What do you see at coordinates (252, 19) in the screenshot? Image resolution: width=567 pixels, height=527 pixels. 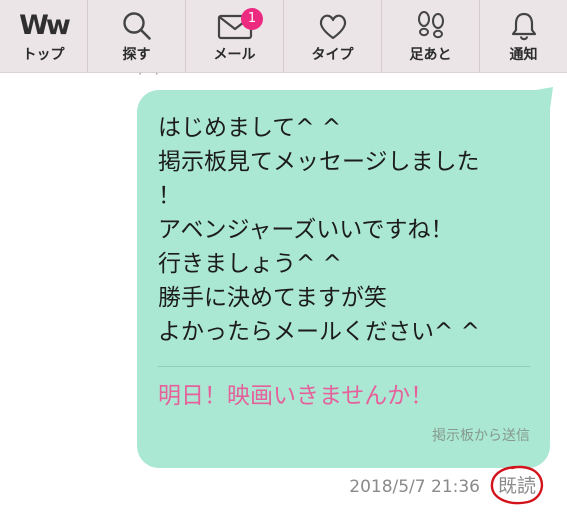 I see `unread-mail-badge: 1` at bounding box center [252, 19].